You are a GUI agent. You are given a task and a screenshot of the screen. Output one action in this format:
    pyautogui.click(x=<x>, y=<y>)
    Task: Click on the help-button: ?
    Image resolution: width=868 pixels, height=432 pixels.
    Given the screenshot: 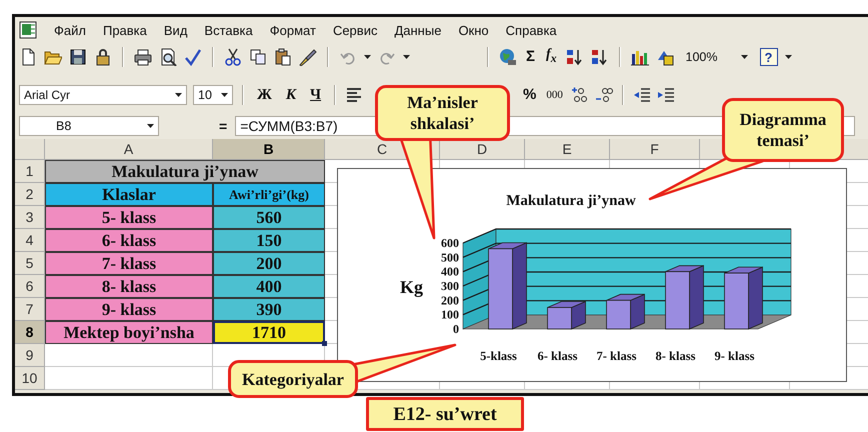 What is the action you would take?
    pyautogui.click(x=769, y=57)
    